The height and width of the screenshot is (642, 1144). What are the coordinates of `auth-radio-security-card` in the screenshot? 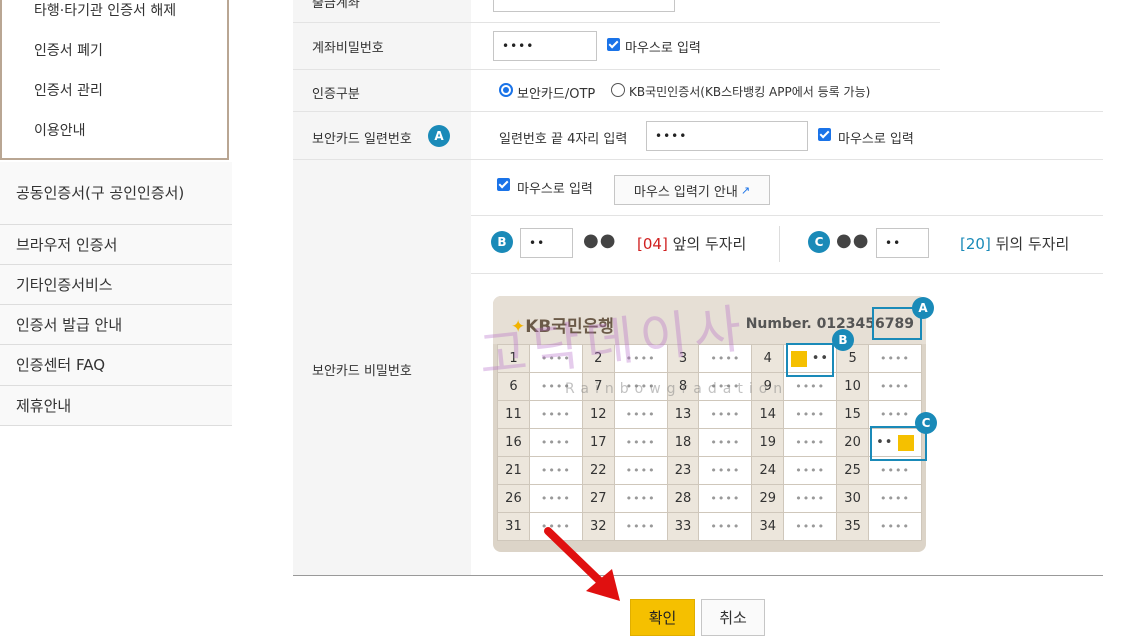 It's located at (506, 90).